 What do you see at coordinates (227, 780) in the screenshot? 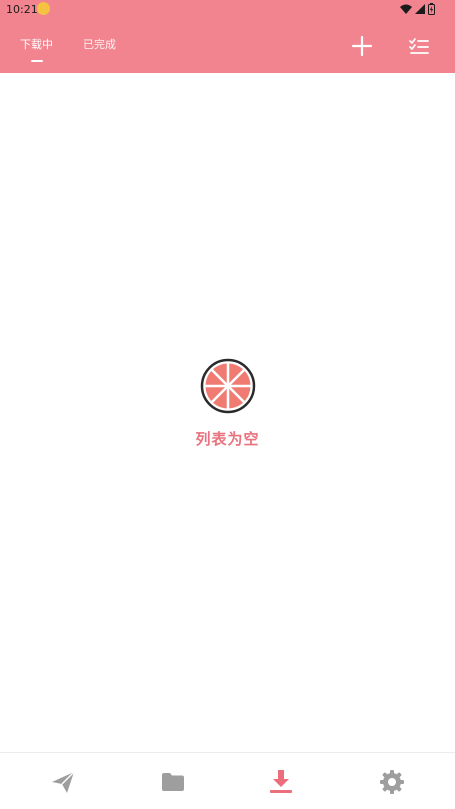
I see `bottom-nav` at bounding box center [227, 780].